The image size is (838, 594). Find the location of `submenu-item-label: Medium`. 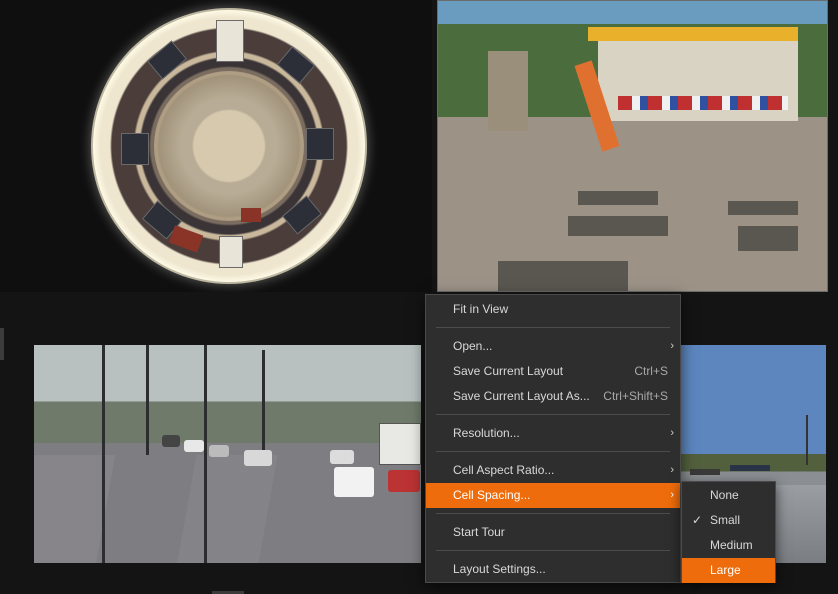

submenu-item-label: Medium is located at coordinates (731, 545).